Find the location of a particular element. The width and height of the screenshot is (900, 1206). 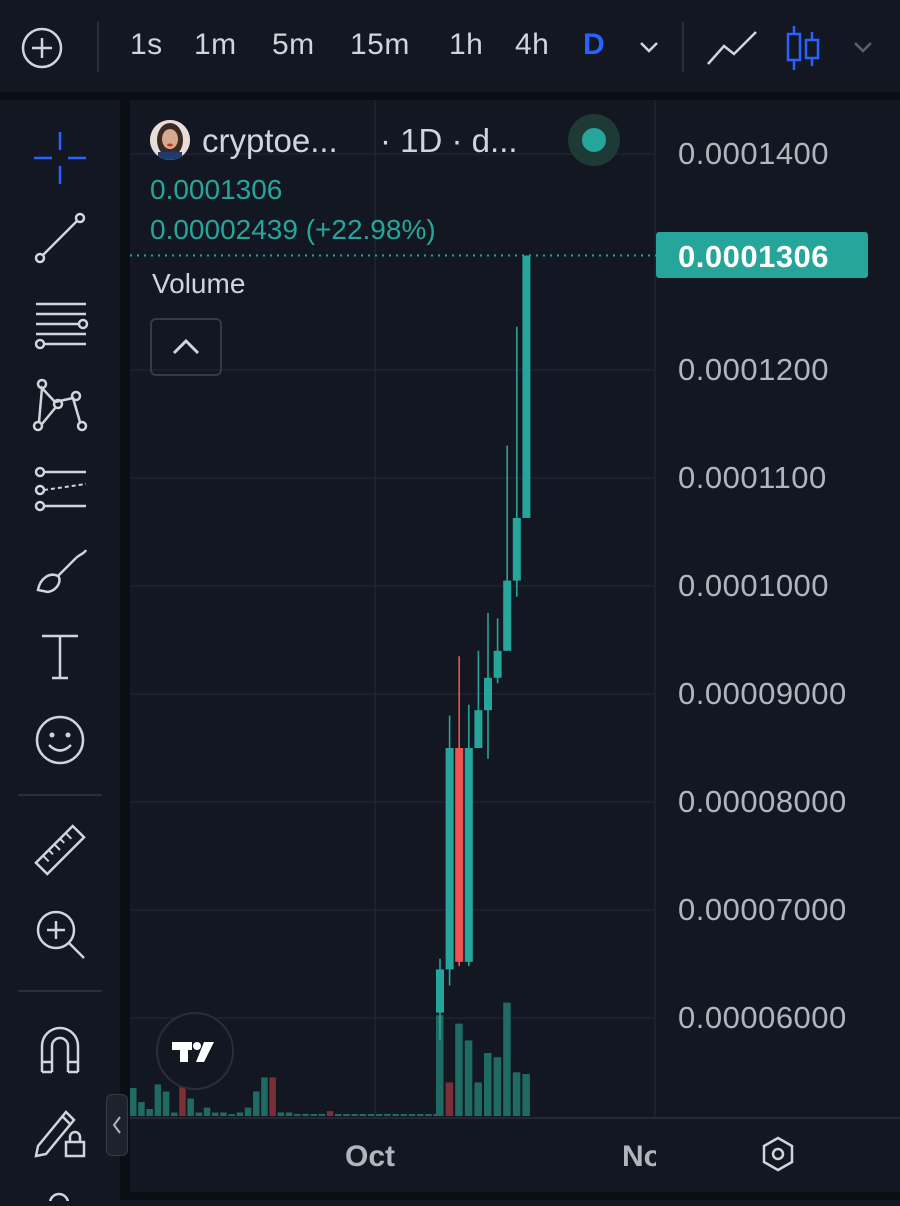

timeframe-15m: 15m is located at coordinates (380, 45).